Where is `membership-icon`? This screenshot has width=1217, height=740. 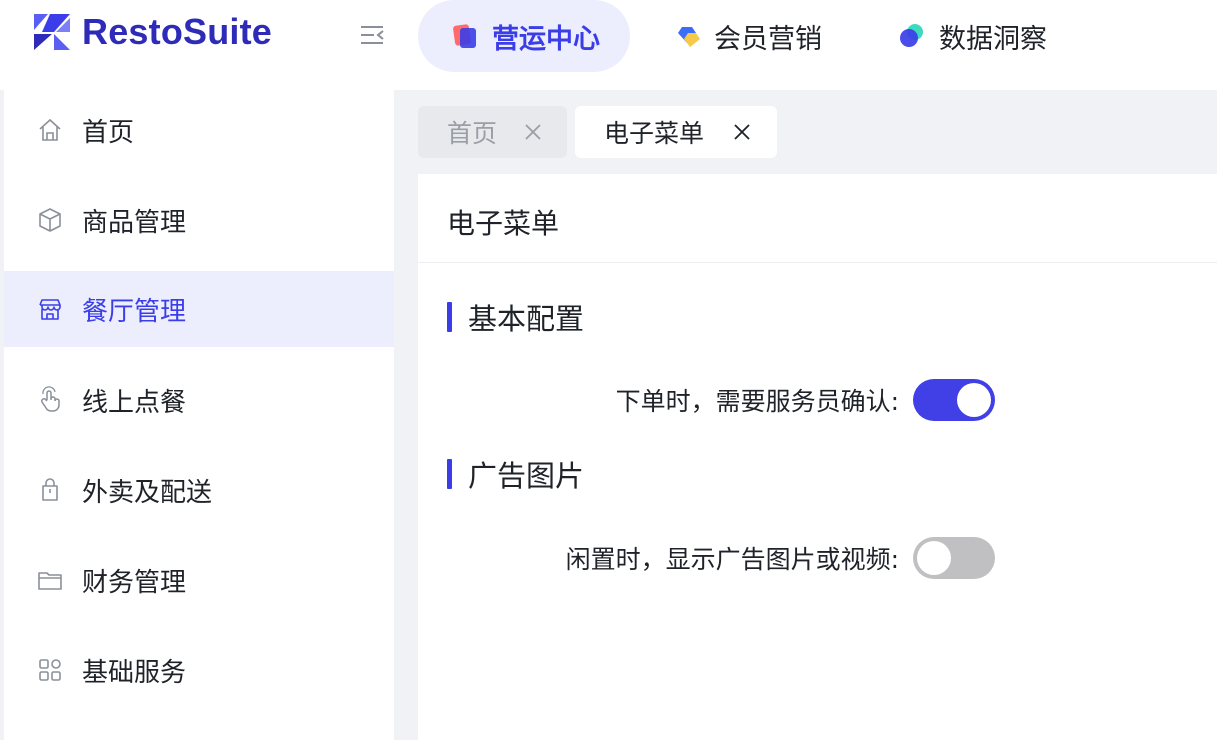 membership-icon is located at coordinates (689, 37).